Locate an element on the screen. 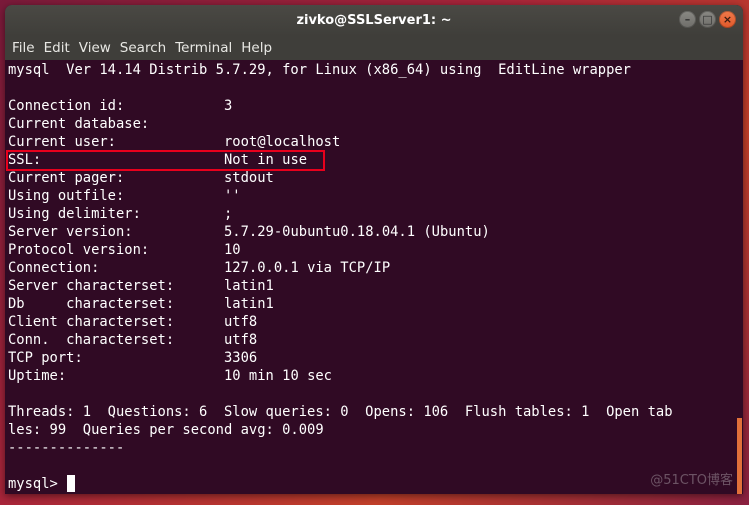 The width and height of the screenshot is (749, 505). status-value: 127.0.0.1 via TCP/IP is located at coordinates (307, 268).